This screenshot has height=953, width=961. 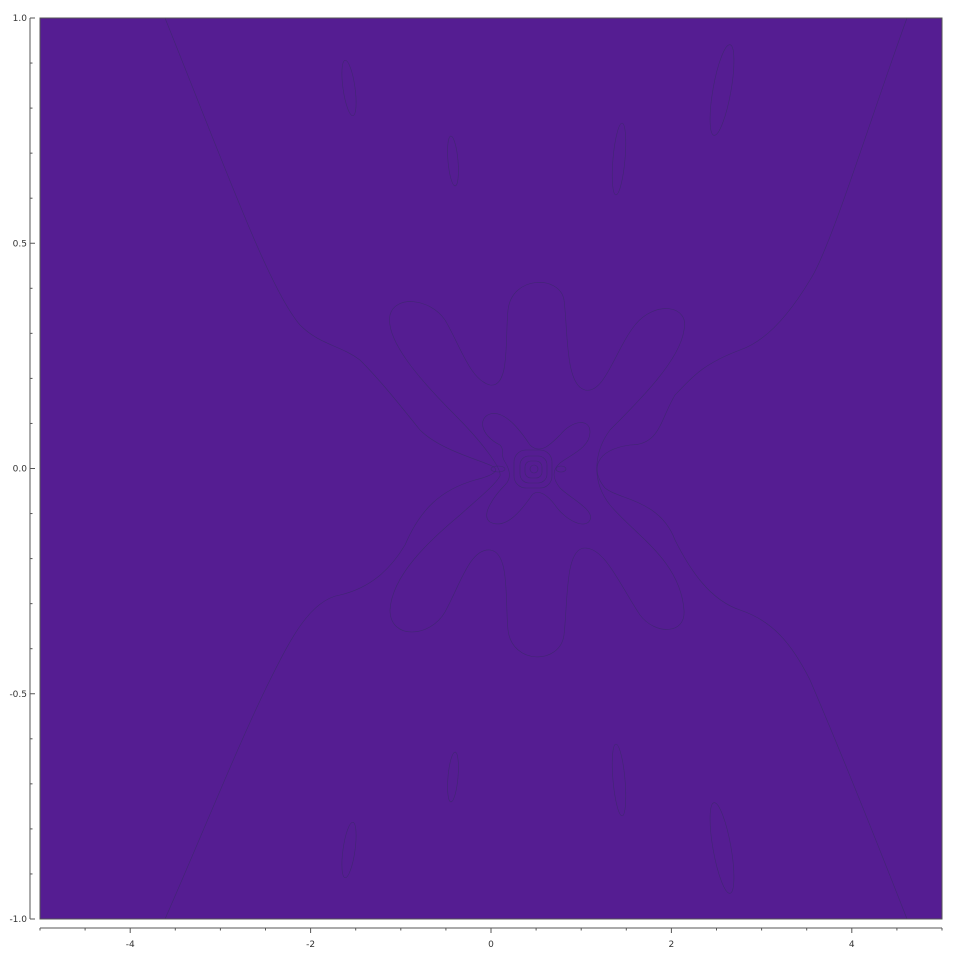 I want to click on y-axis: 1.0 0.5 0.0 -0.5 -1.0, so click(x=22, y=469).